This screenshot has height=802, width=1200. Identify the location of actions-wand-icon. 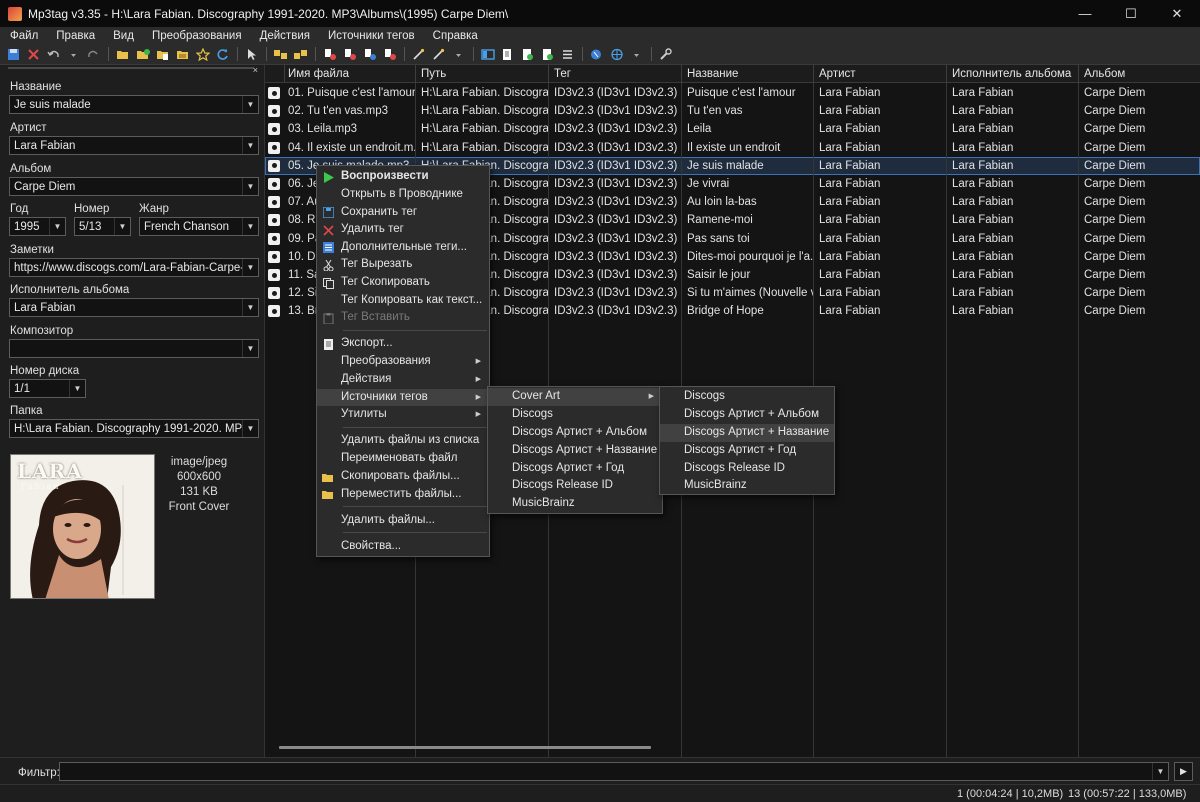
(418, 54).